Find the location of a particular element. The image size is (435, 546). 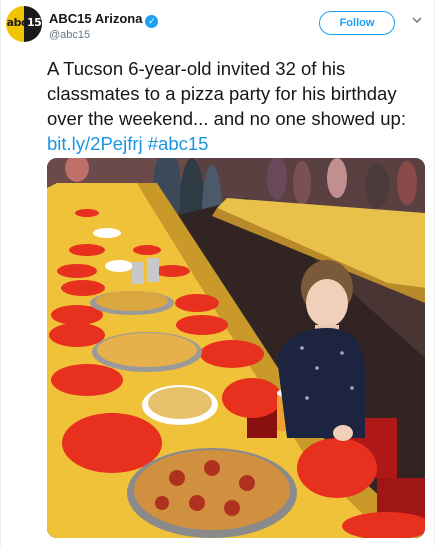

avatar-logo-15: 15 is located at coordinates (34, 22).